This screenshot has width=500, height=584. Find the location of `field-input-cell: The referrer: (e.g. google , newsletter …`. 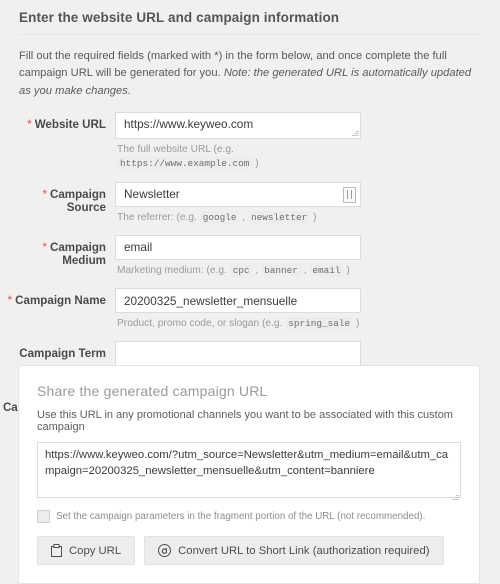

field-input-cell: The referrer: (e.g. google , newsletter … is located at coordinates (238, 203).